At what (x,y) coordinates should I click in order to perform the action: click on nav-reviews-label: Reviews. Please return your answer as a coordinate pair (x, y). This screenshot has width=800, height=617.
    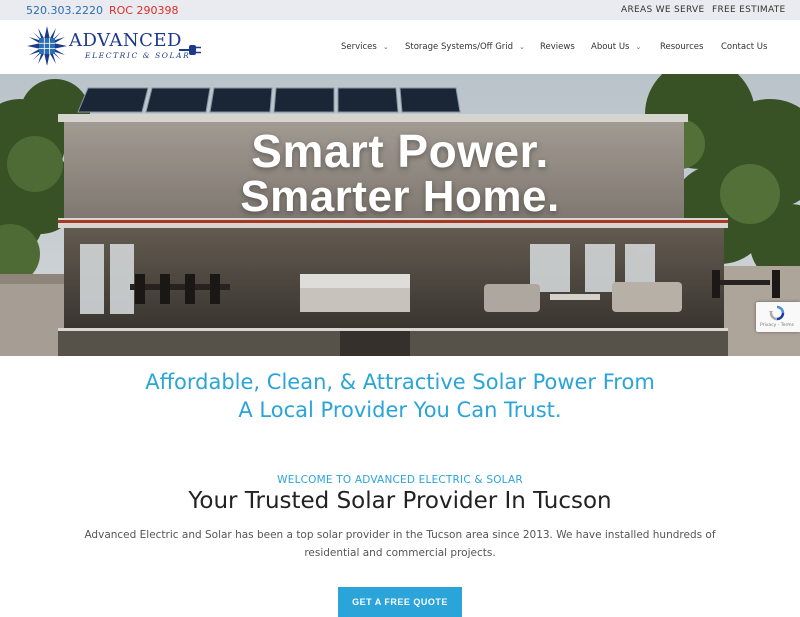
    Looking at the image, I should click on (557, 47).